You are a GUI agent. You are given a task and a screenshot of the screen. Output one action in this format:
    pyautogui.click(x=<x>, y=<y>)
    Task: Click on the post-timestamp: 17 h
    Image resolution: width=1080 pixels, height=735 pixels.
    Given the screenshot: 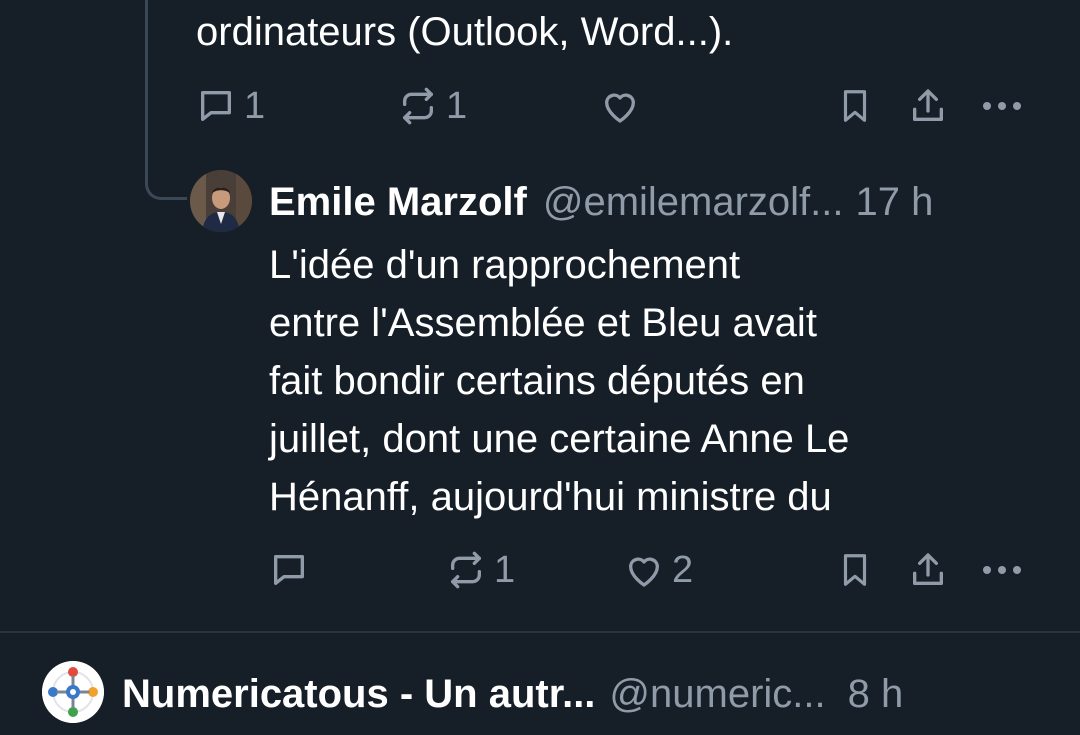 What is the action you would take?
    pyautogui.click(x=895, y=202)
    